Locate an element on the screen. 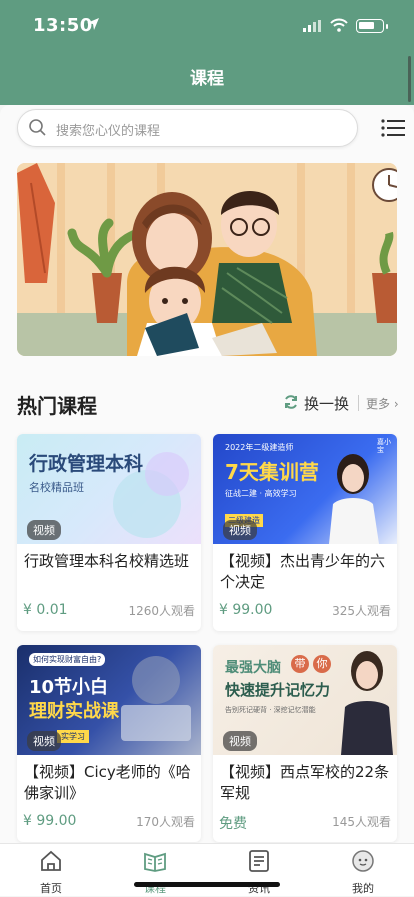 The height and width of the screenshot is (897, 414). battery-tip is located at coordinates (387, 26).